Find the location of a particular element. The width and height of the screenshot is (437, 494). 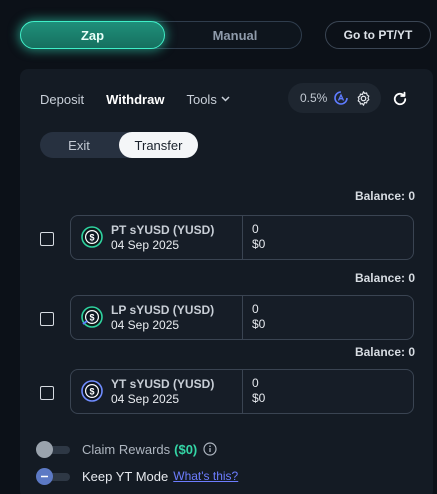

tab-withdraw: Withdraw is located at coordinates (135, 99).